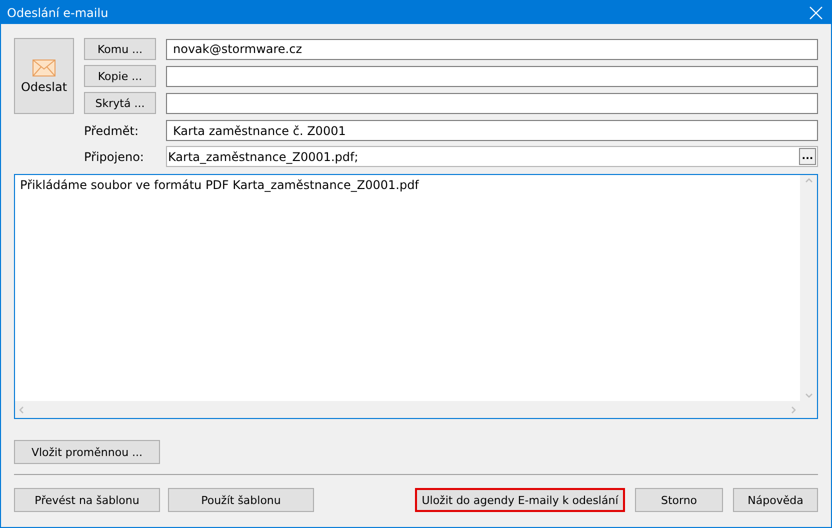 The image size is (832, 528). What do you see at coordinates (793, 410) in the screenshot?
I see `scroll-right-icon` at bounding box center [793, 410].